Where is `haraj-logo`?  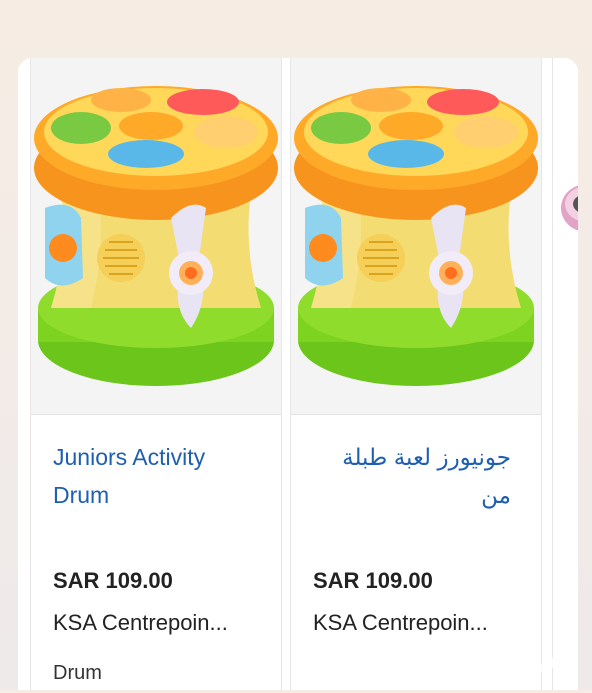
haraj-logo is located at coordinates (464, 663).